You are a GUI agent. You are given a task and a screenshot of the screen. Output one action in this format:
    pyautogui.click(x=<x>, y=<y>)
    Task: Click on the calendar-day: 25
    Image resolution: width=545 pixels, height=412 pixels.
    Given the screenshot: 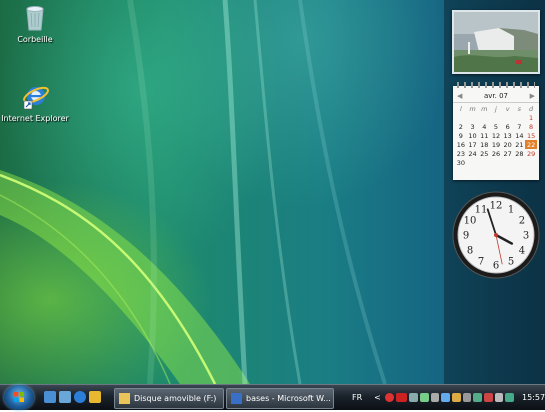 What is the action you would take?
    pyautogui.click(x=484, y=153)
    